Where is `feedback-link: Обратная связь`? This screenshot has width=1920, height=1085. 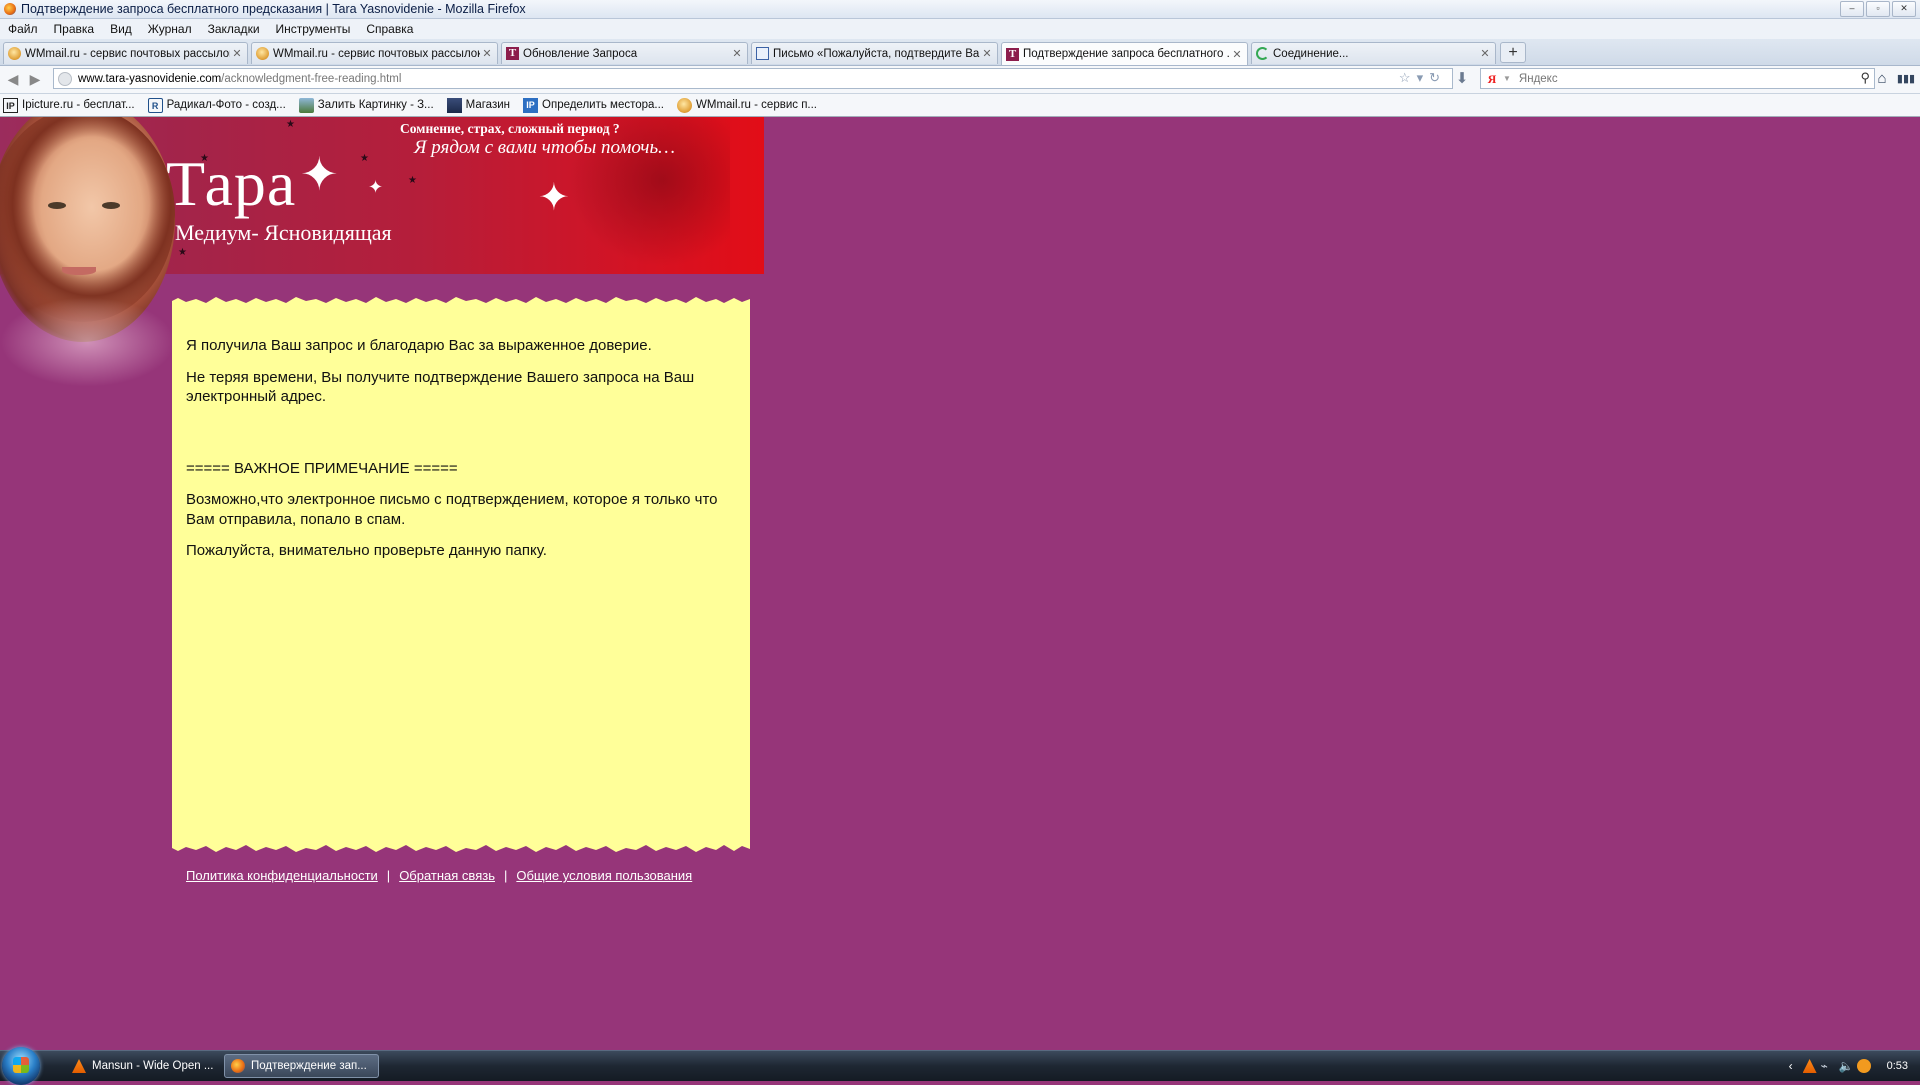
feedback-link: Обратная связь is located at coordinates (447, 875).